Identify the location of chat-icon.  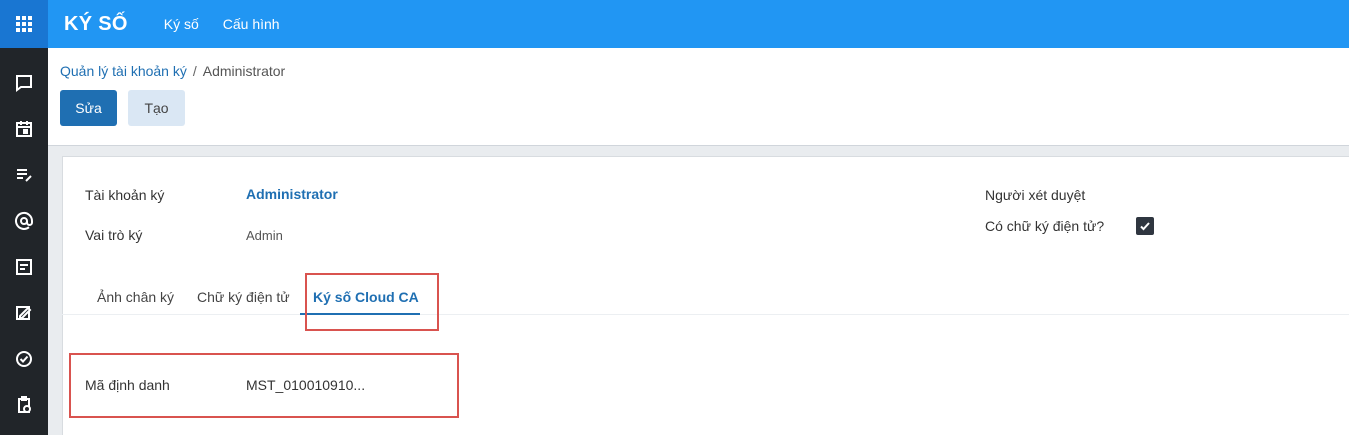
(24, 83).